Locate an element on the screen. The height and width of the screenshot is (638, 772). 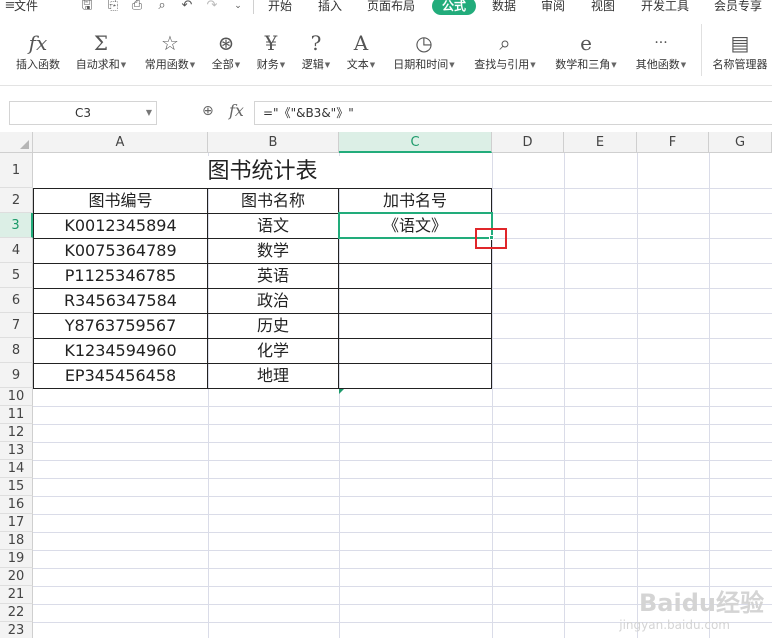
row-header-3: 3 is located at coordinates (16, 225).